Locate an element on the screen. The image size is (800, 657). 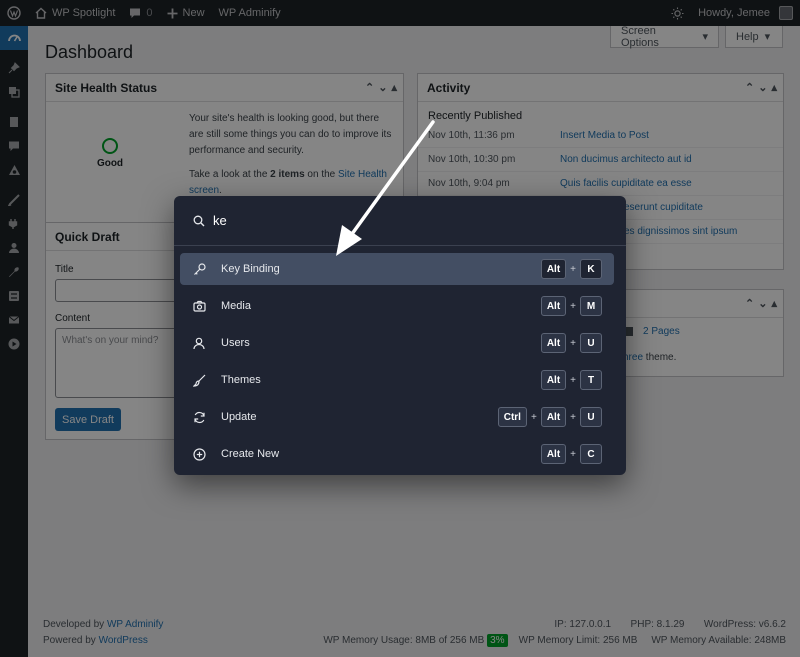
camera-icon is located at coordinates (199, 306).